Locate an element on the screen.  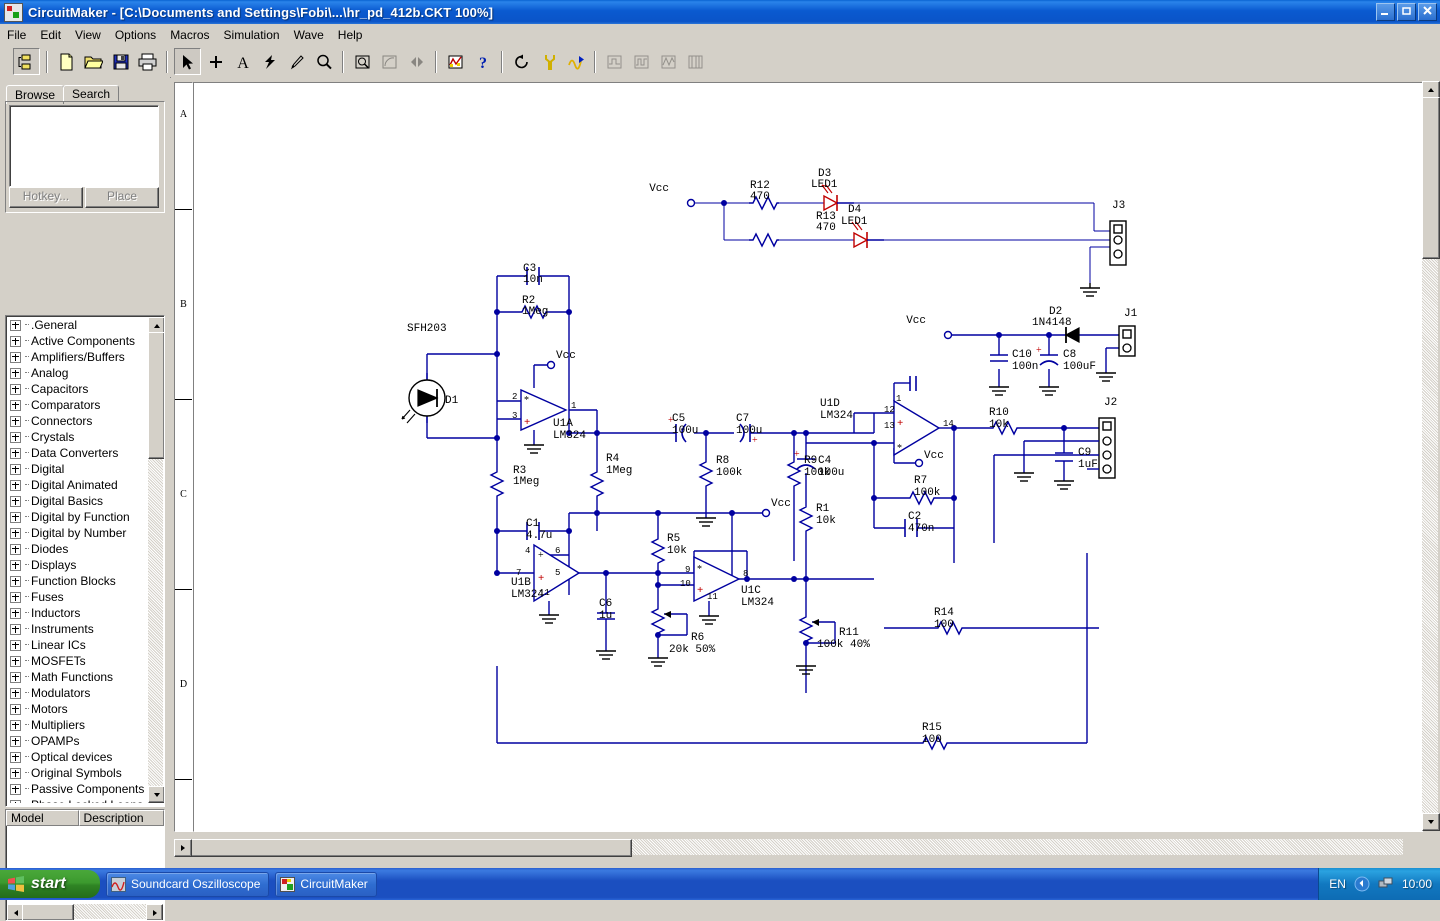
help-question-icon: ? is located at coordinates (482, 61).